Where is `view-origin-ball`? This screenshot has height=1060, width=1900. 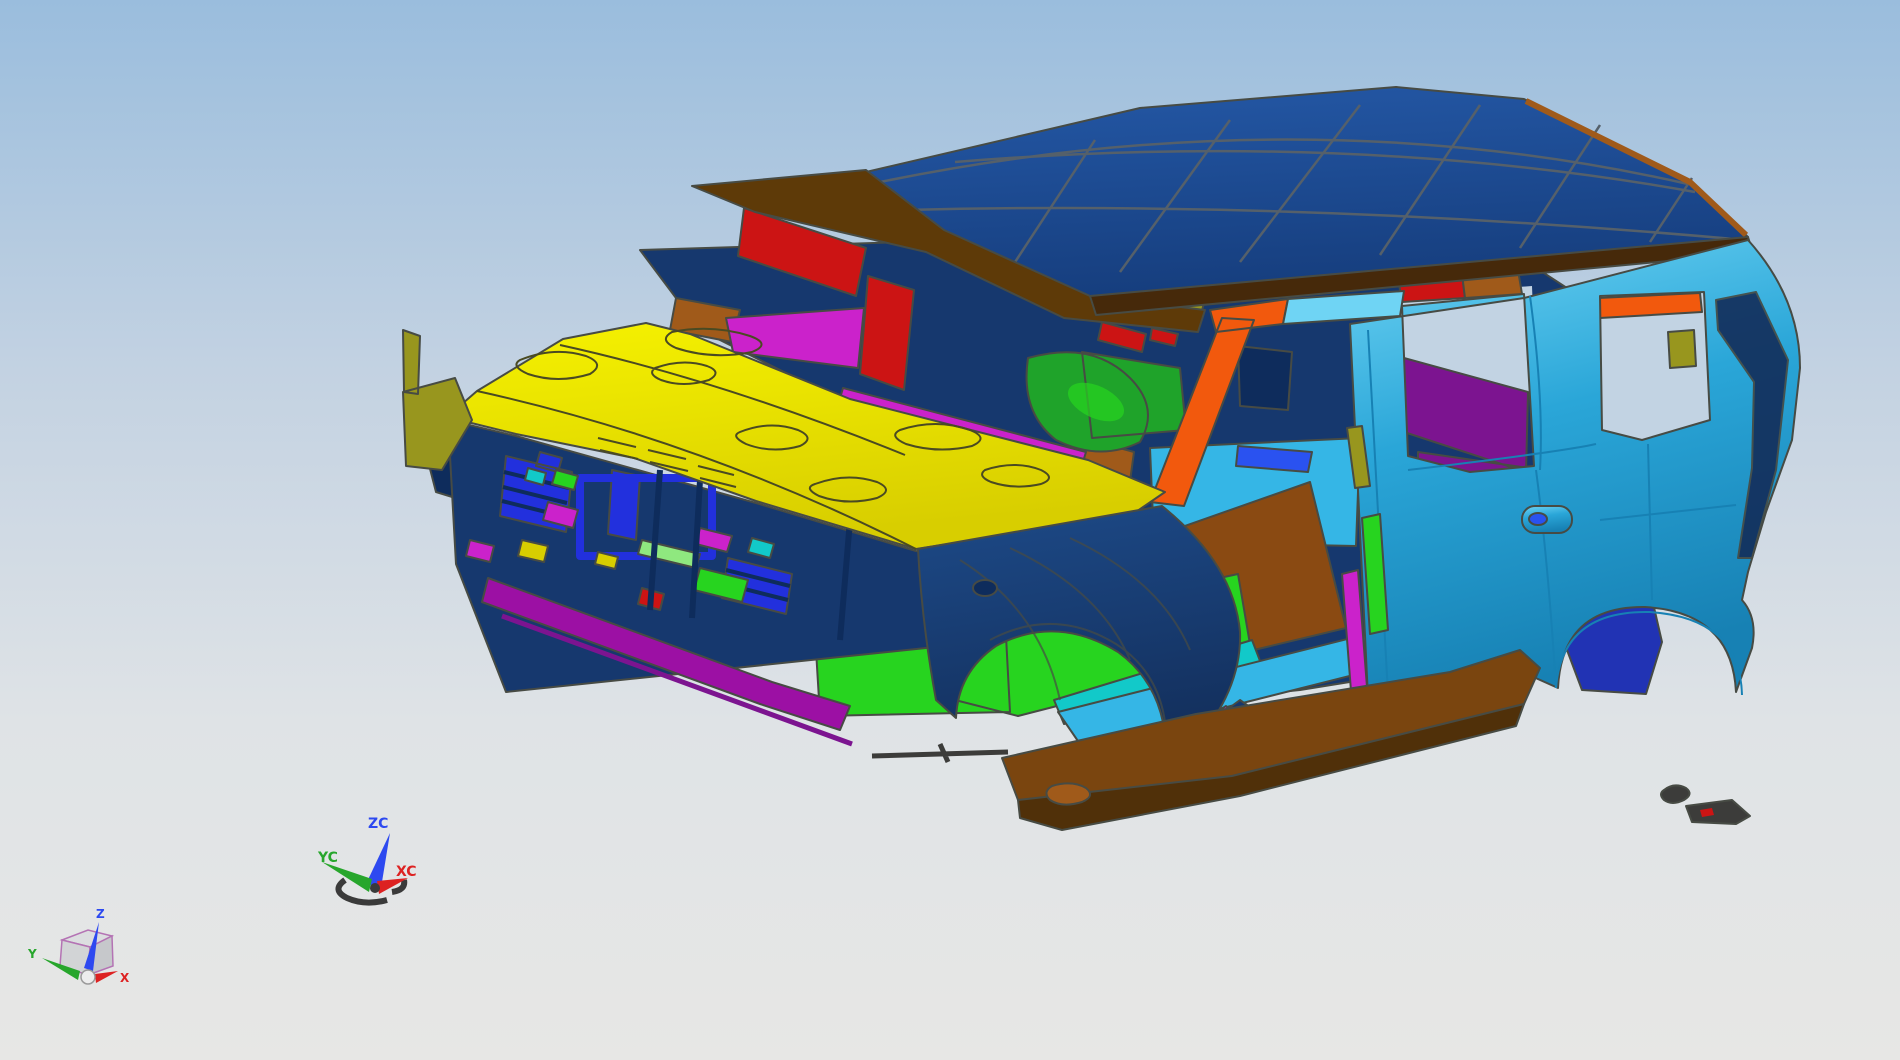
view-origin-ball is located at coordinates (88, 977).